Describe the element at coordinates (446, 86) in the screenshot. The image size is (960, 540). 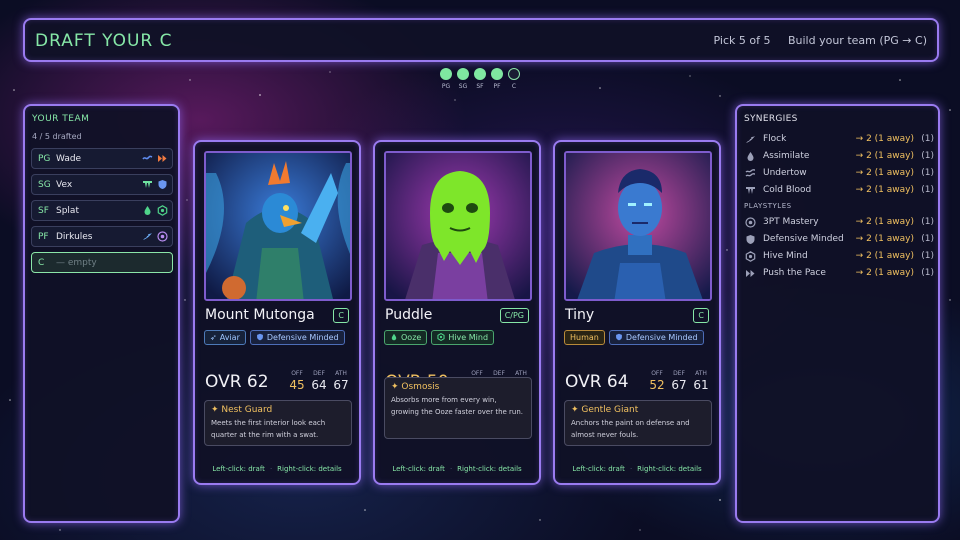
I see `progress-label: PG` at that location.